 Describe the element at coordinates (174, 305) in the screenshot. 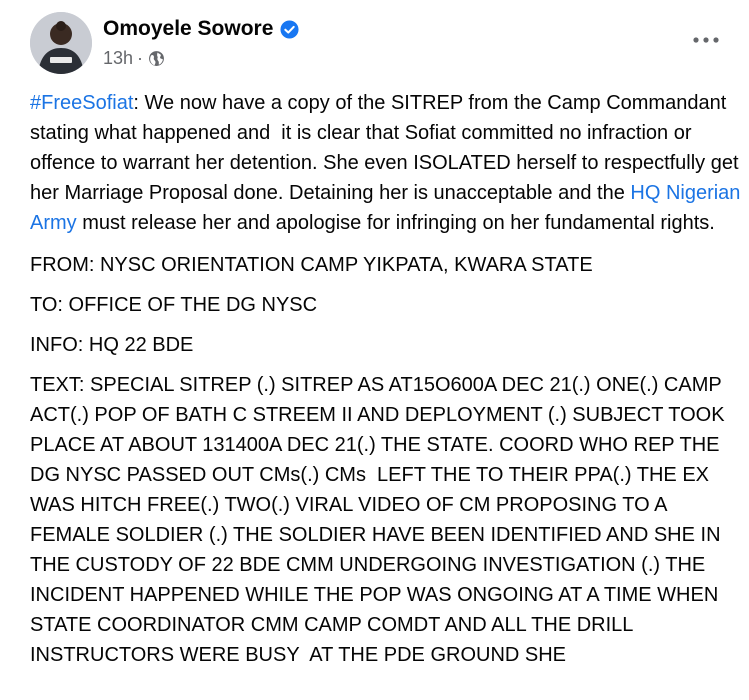

I see `to-line: TO: OFFICE OF THE DG NYSC` at that location.